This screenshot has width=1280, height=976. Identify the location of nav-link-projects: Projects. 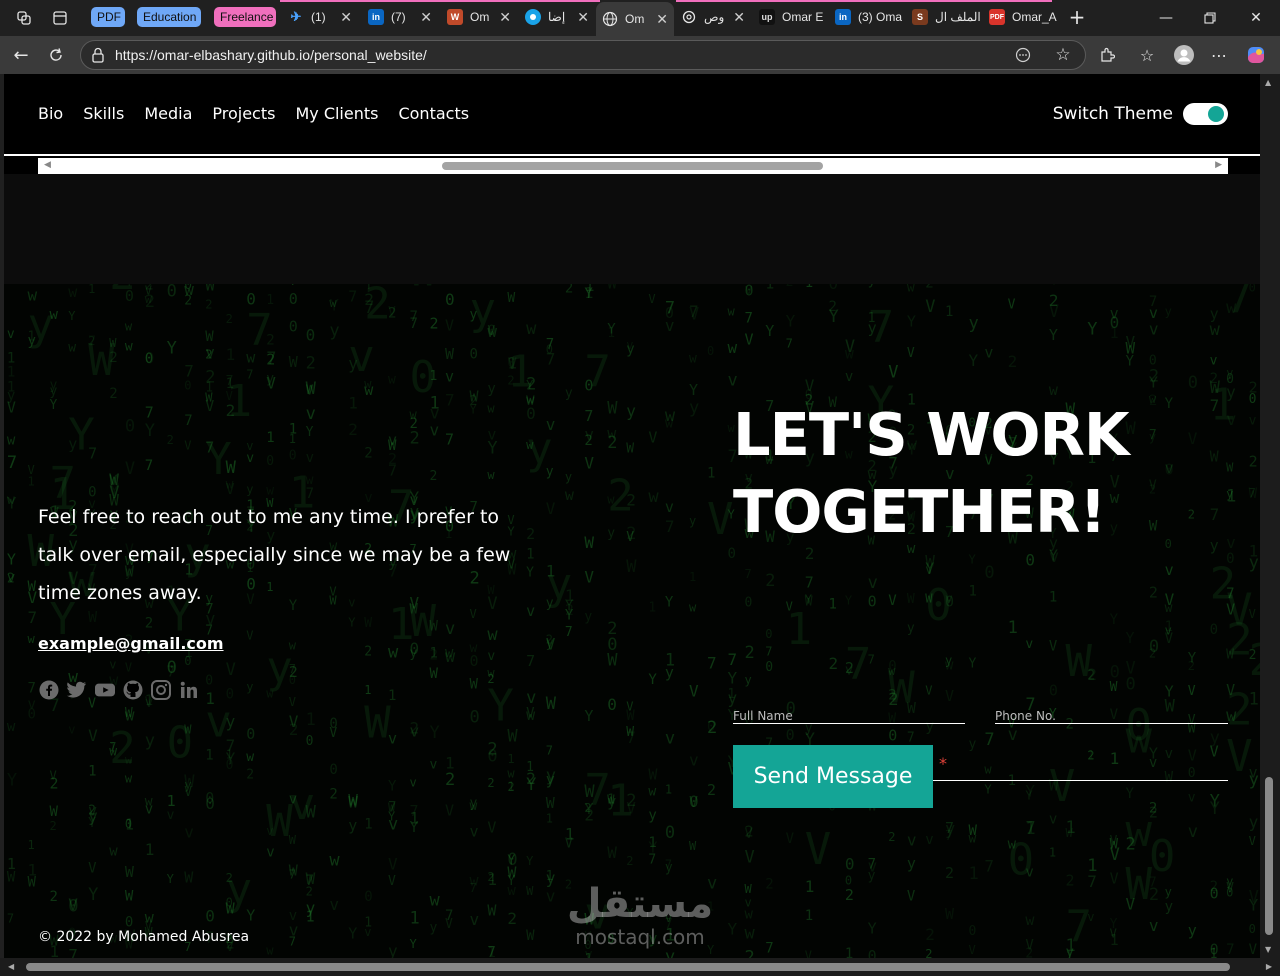
(243, 113).